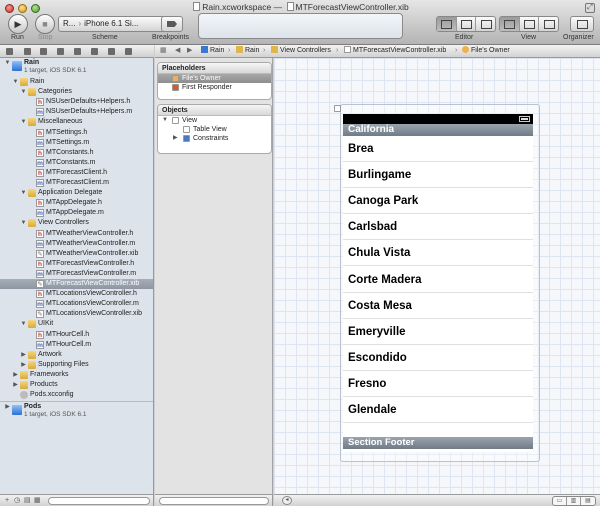 The width and height of the screenshot is (600, 506). What do you see at coordinates (76, 82) in the screenshot?
I see `navigator-group-item: ▼ Rain` at bounding box center [76, 82].